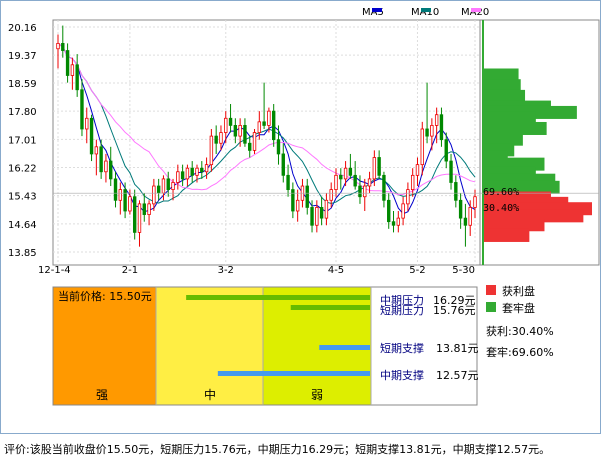  Describe the element at coordinates (454, 310) in the screenshot. I see `level-value-short-pressure: 15.76元` at that location.